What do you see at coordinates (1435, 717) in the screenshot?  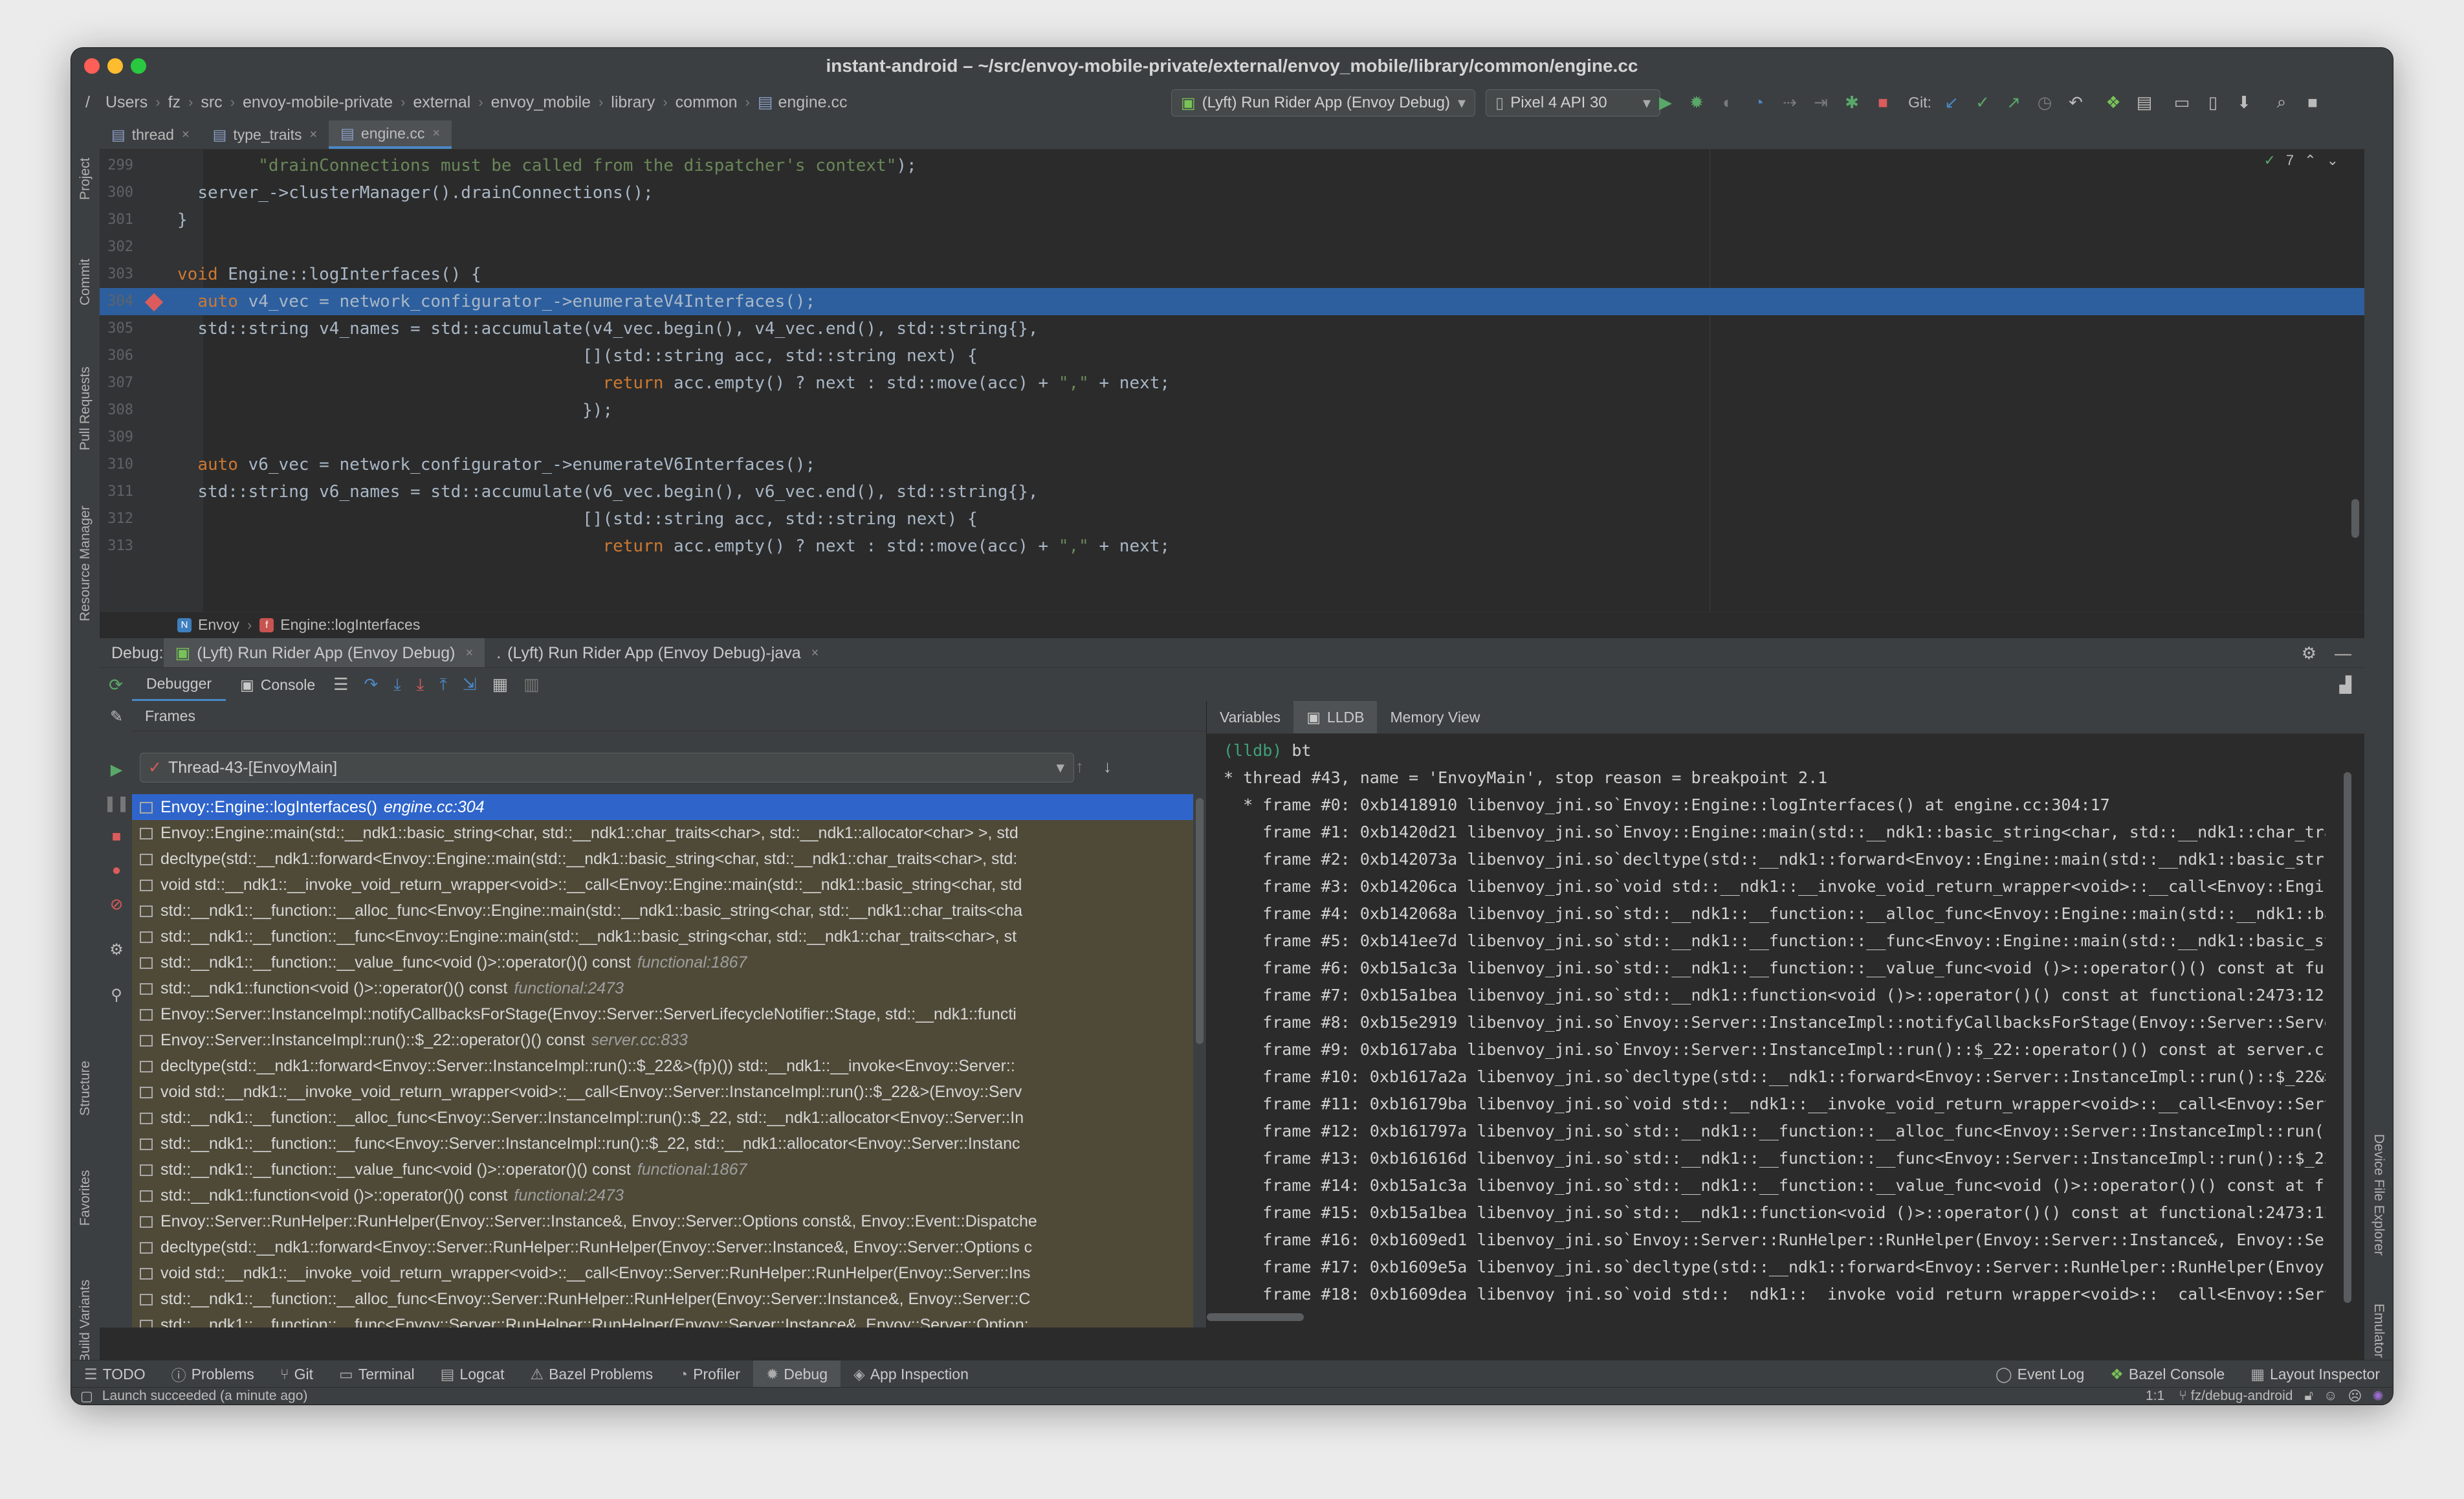 I see `lldb-tab: Memory View` at bounding box center [1435, 717].